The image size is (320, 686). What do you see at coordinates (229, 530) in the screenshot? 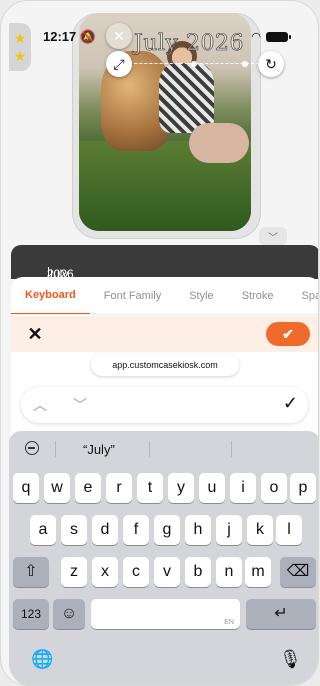
I see `key-j: j` at bounding box center [229, 530].